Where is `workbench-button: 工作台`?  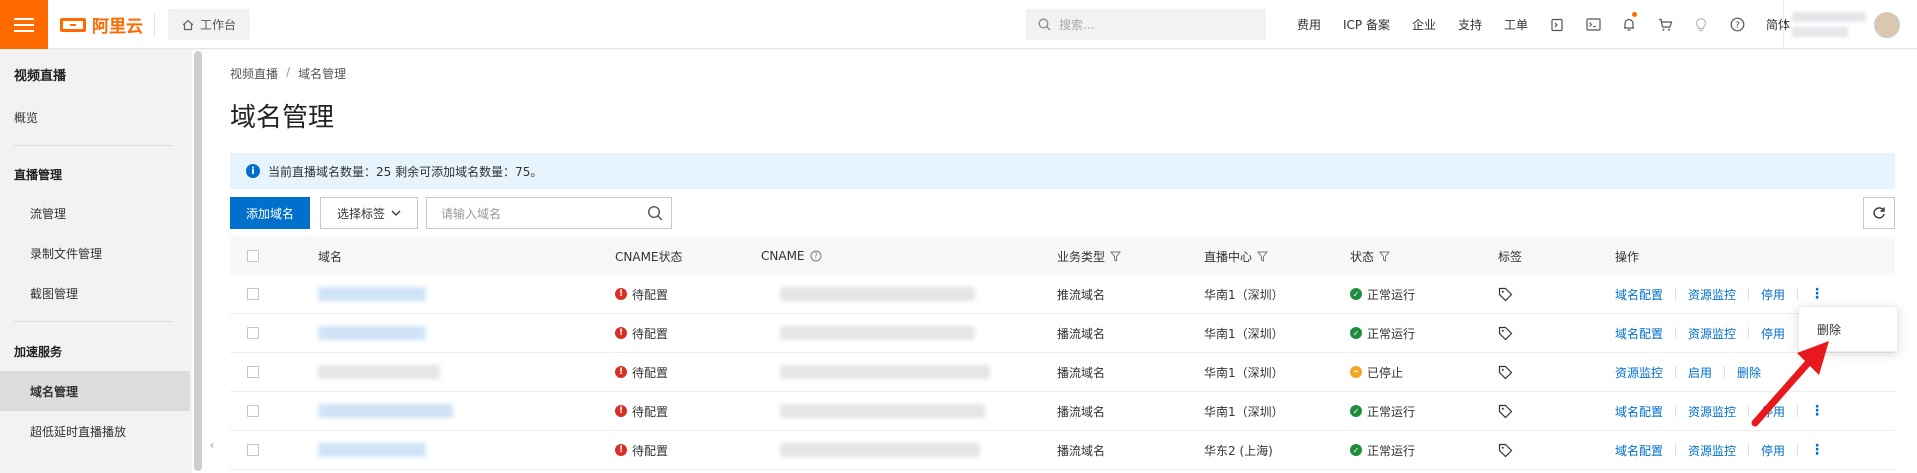 workbench-button: 工作台 is located at coordinates (209, 24).